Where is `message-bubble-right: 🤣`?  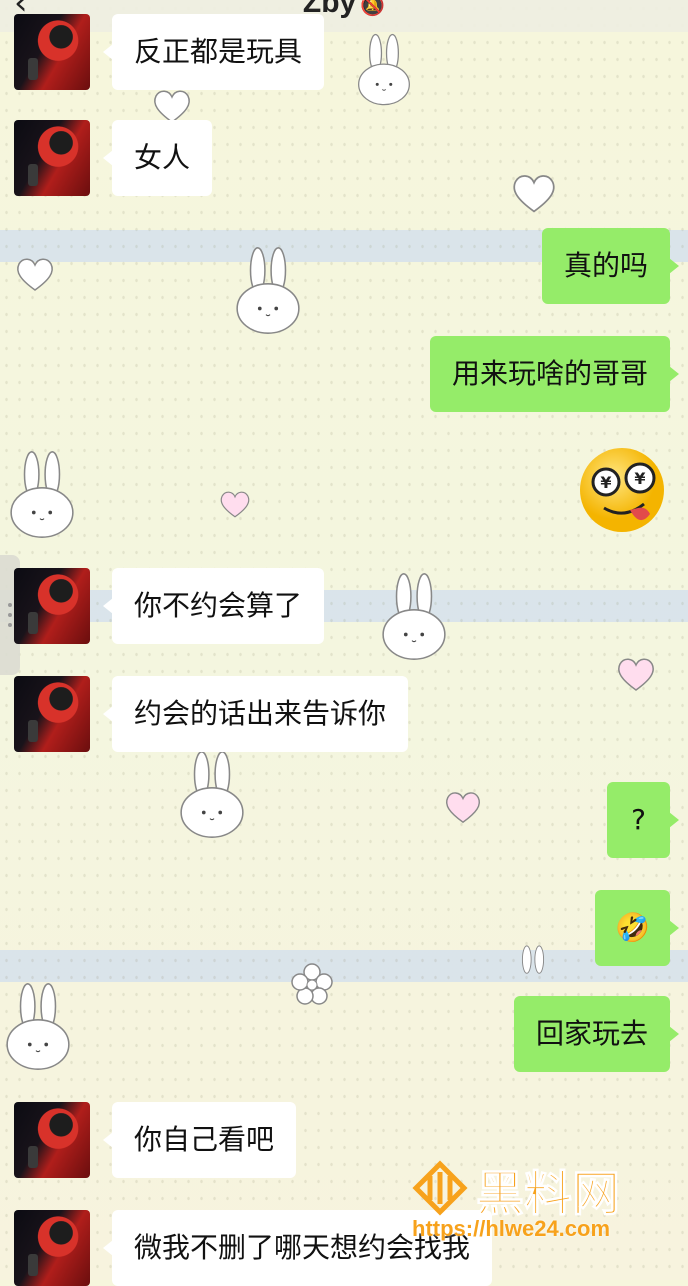
message-bubble-right: 🤣 is located at coordinates (637, 928).